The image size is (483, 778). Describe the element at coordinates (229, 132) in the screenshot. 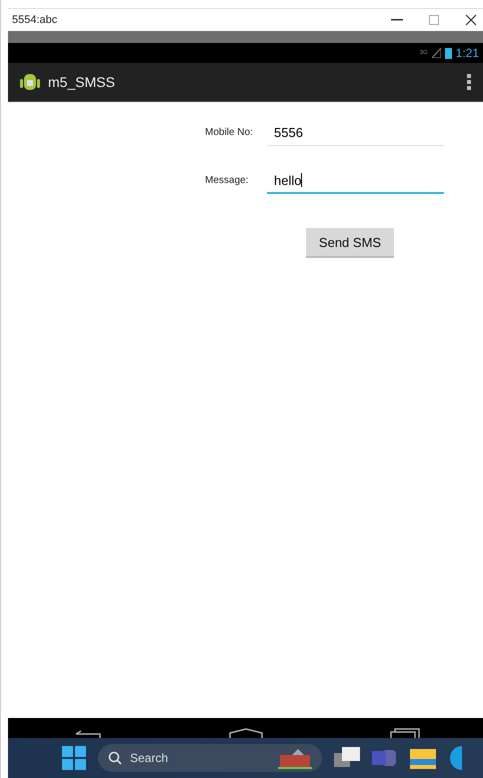

I see `field-label: Mobile No:` at that location.